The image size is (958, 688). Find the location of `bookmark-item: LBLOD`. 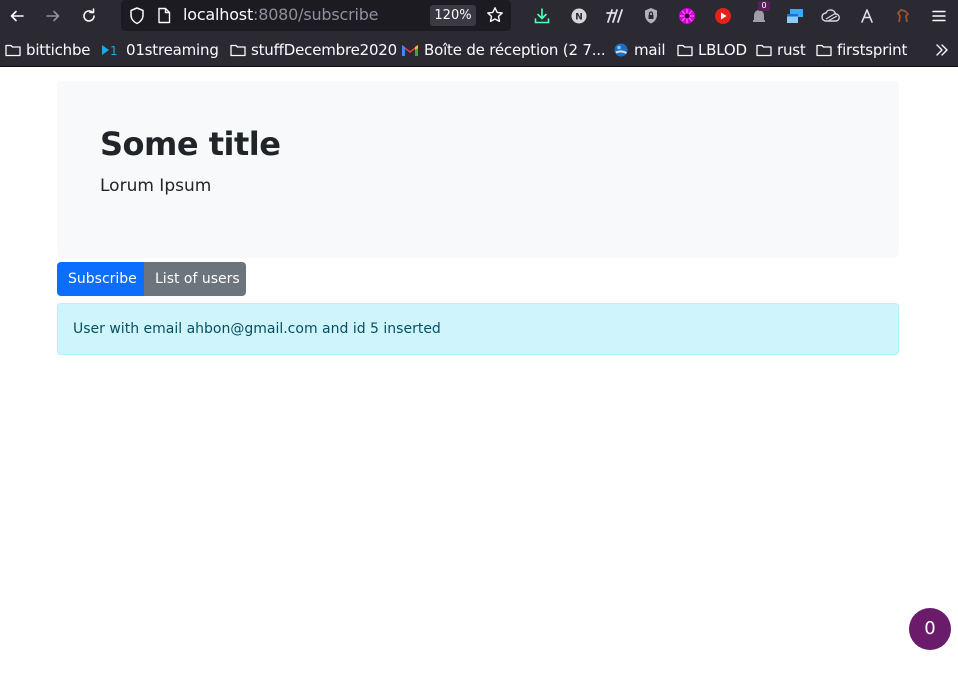

bookmark-item: LBLOD is located at coordinates (712, 50).